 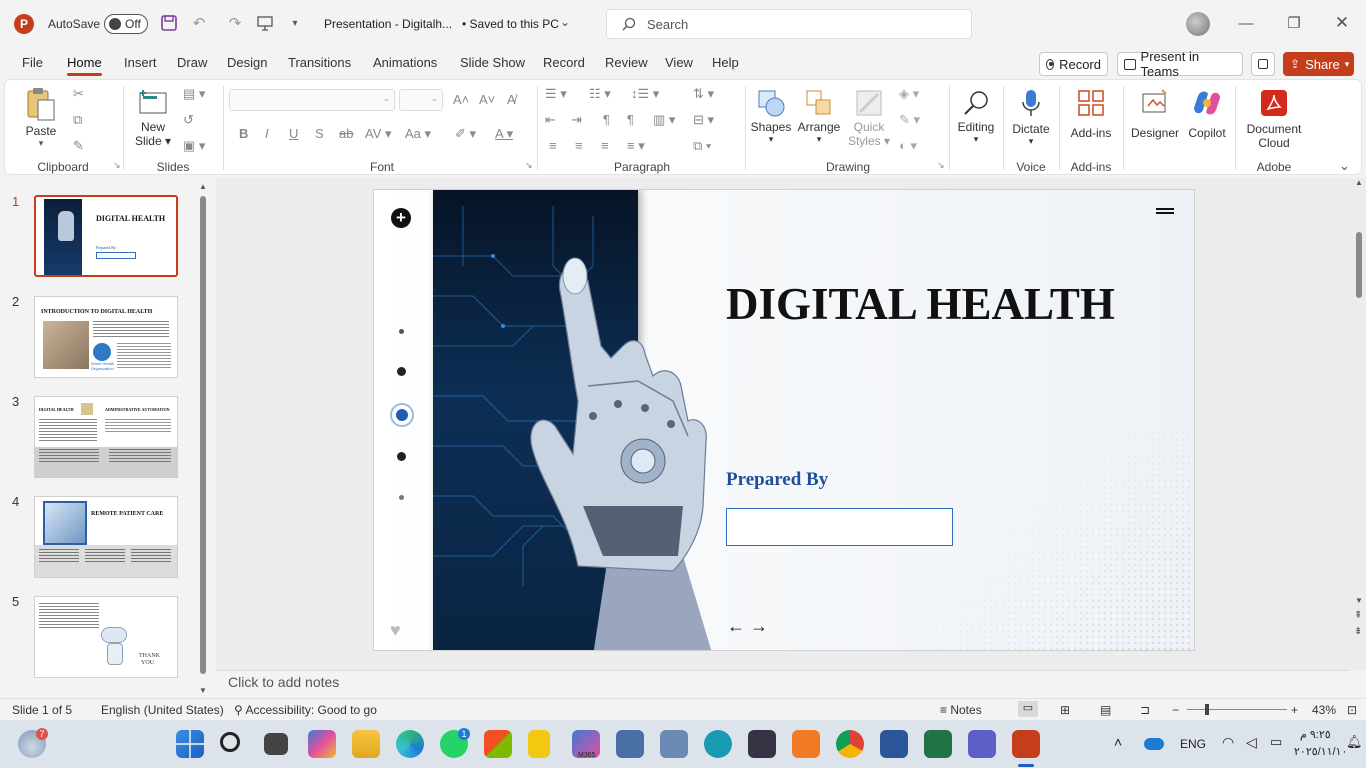 I want to click on align-center-icon: ≡, so click(x=579, y=145).